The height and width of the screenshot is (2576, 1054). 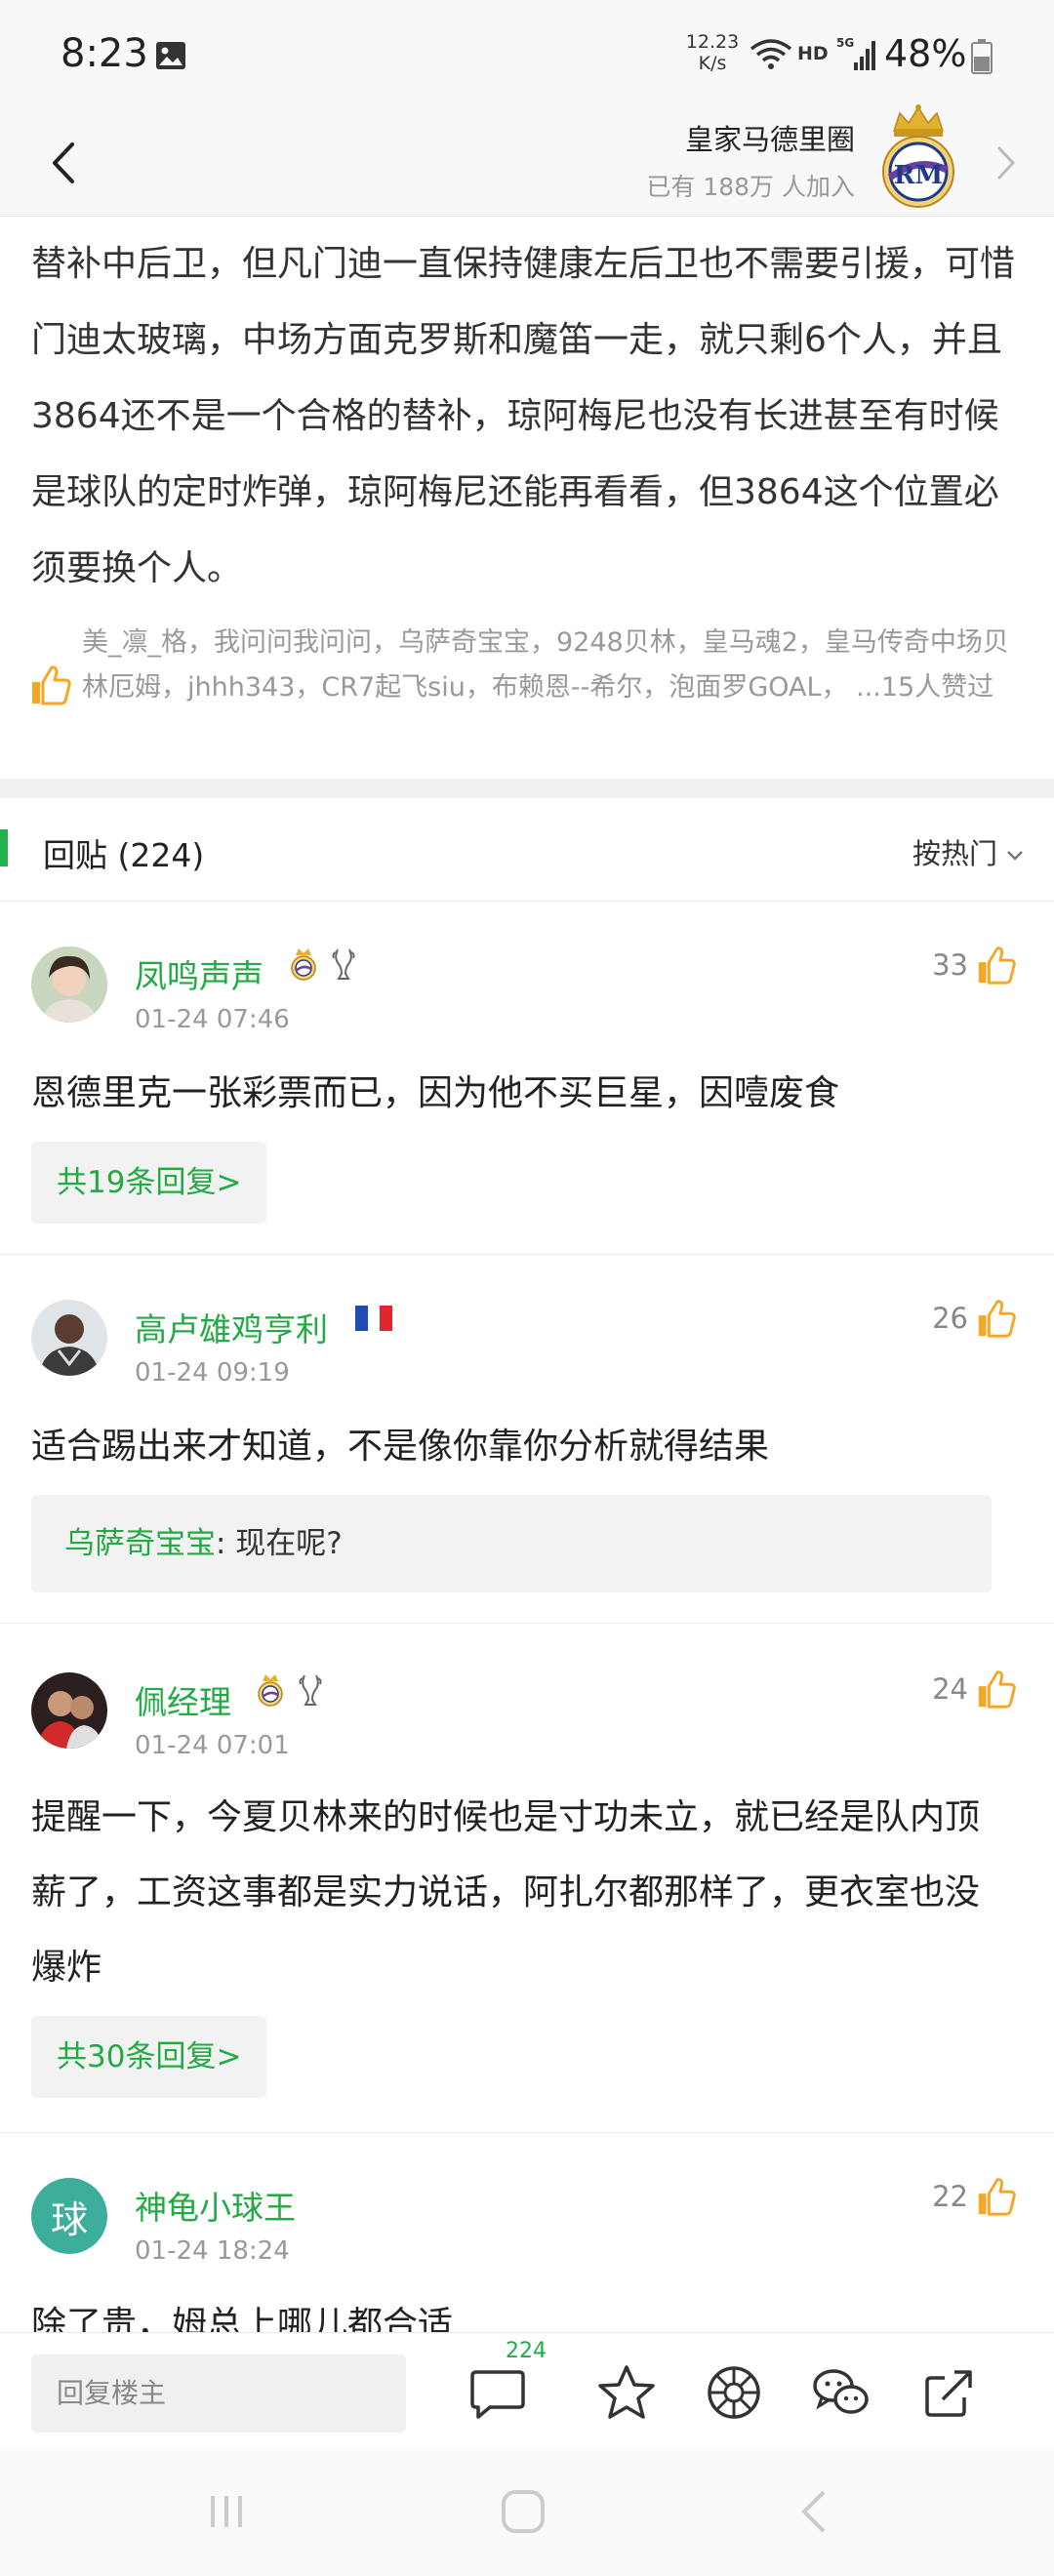 I want to click on comment-time: 01-24 07:46, so click(x=213, y=1019).